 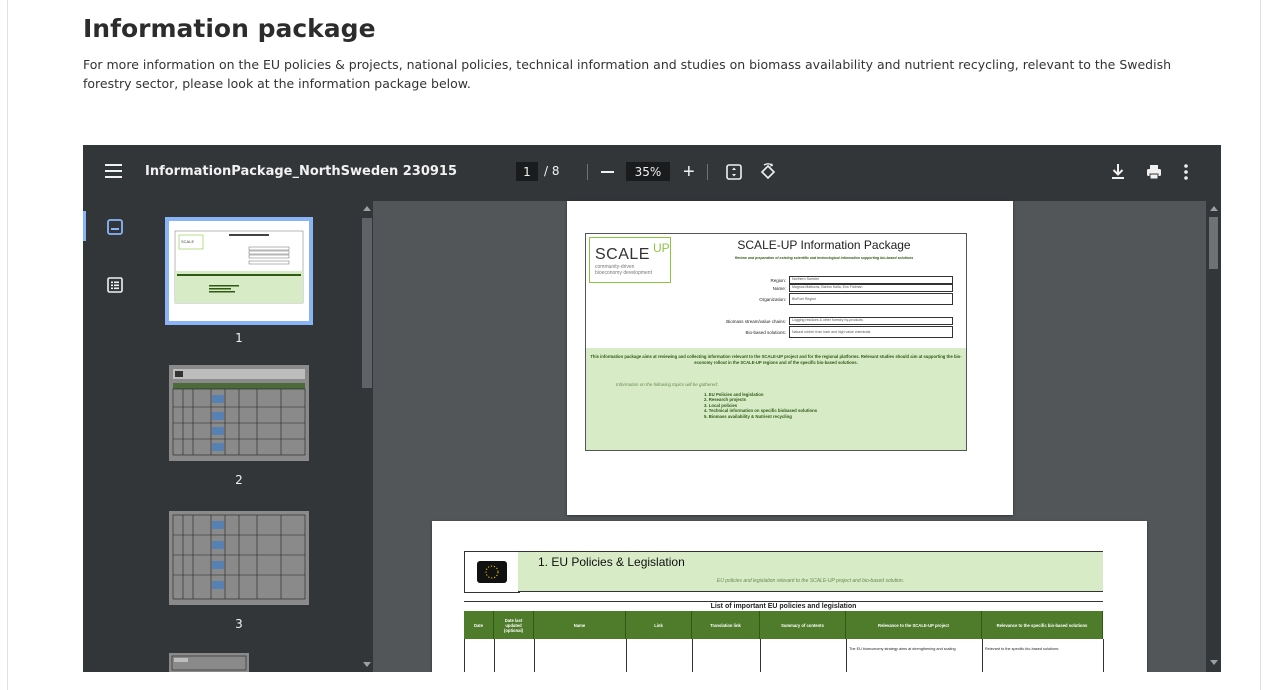 What do you see at coordinates (301, 171) in the screenshot?
I see `file-title: InformationPackage_NorthSweden 230915` at bounding box center [301, 171].